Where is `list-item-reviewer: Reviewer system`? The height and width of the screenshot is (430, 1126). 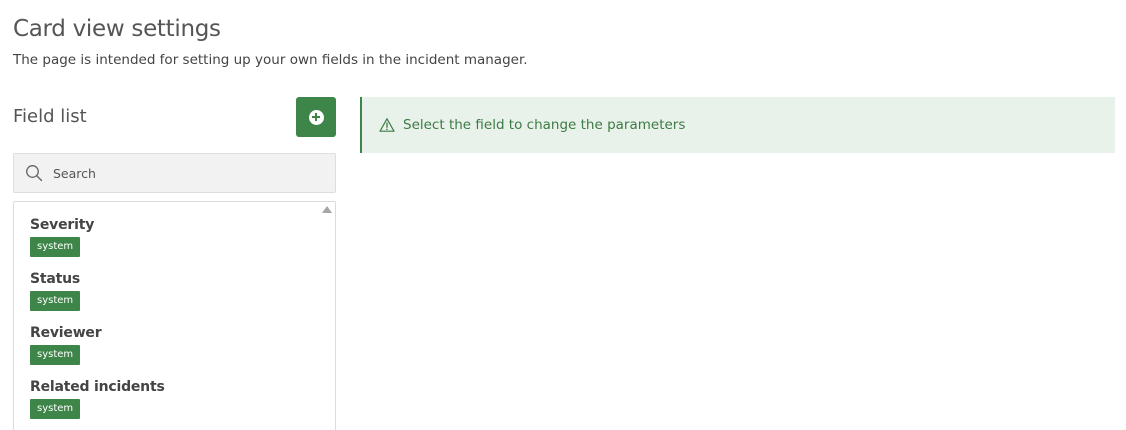 list-item-reviewer: Reviewer system is located at coordinates (66, 345).